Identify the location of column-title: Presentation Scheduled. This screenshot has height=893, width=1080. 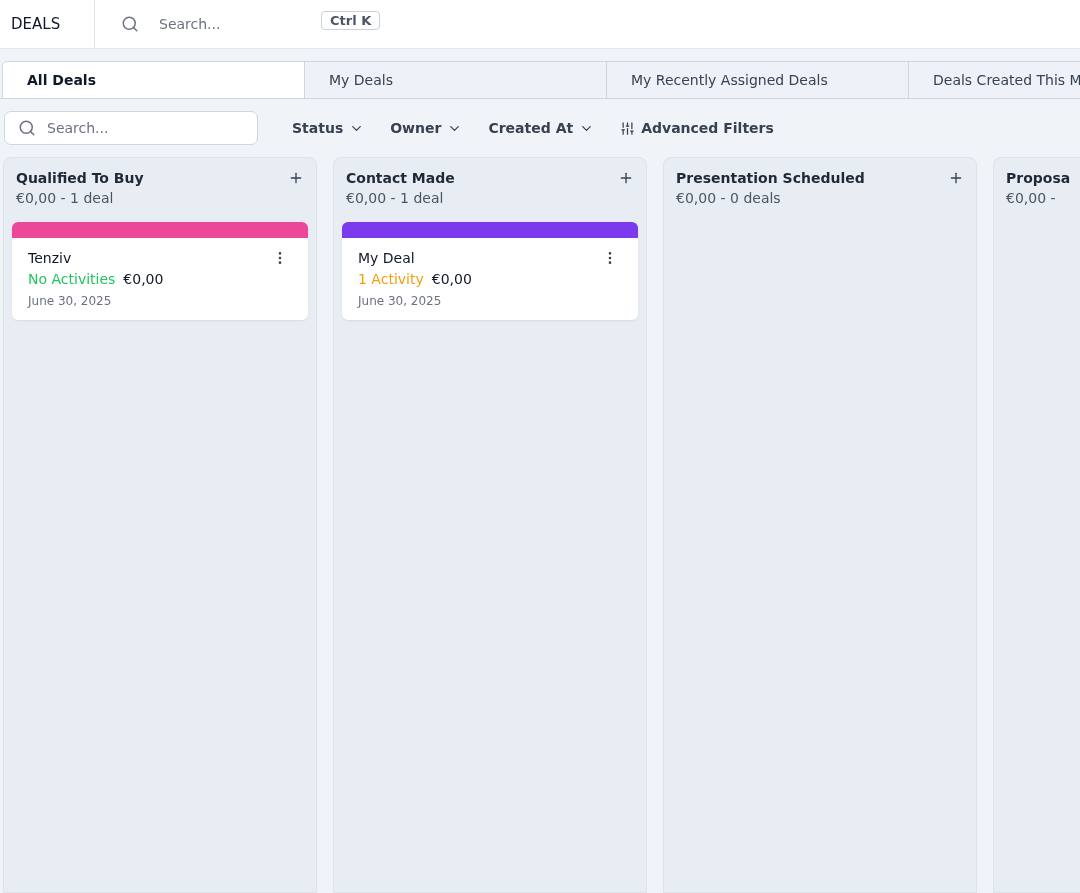
(770, 178).